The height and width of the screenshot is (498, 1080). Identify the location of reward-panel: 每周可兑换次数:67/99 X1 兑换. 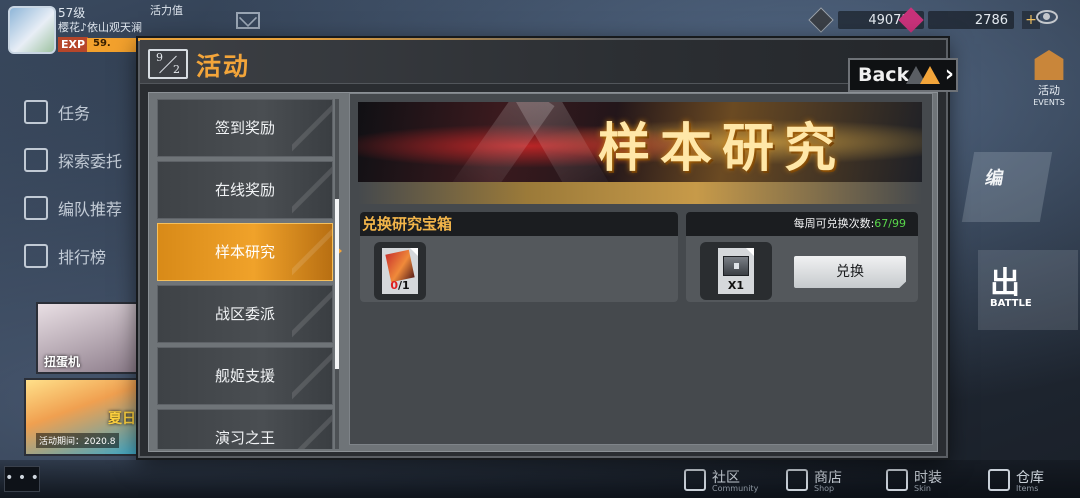
(802, 257).